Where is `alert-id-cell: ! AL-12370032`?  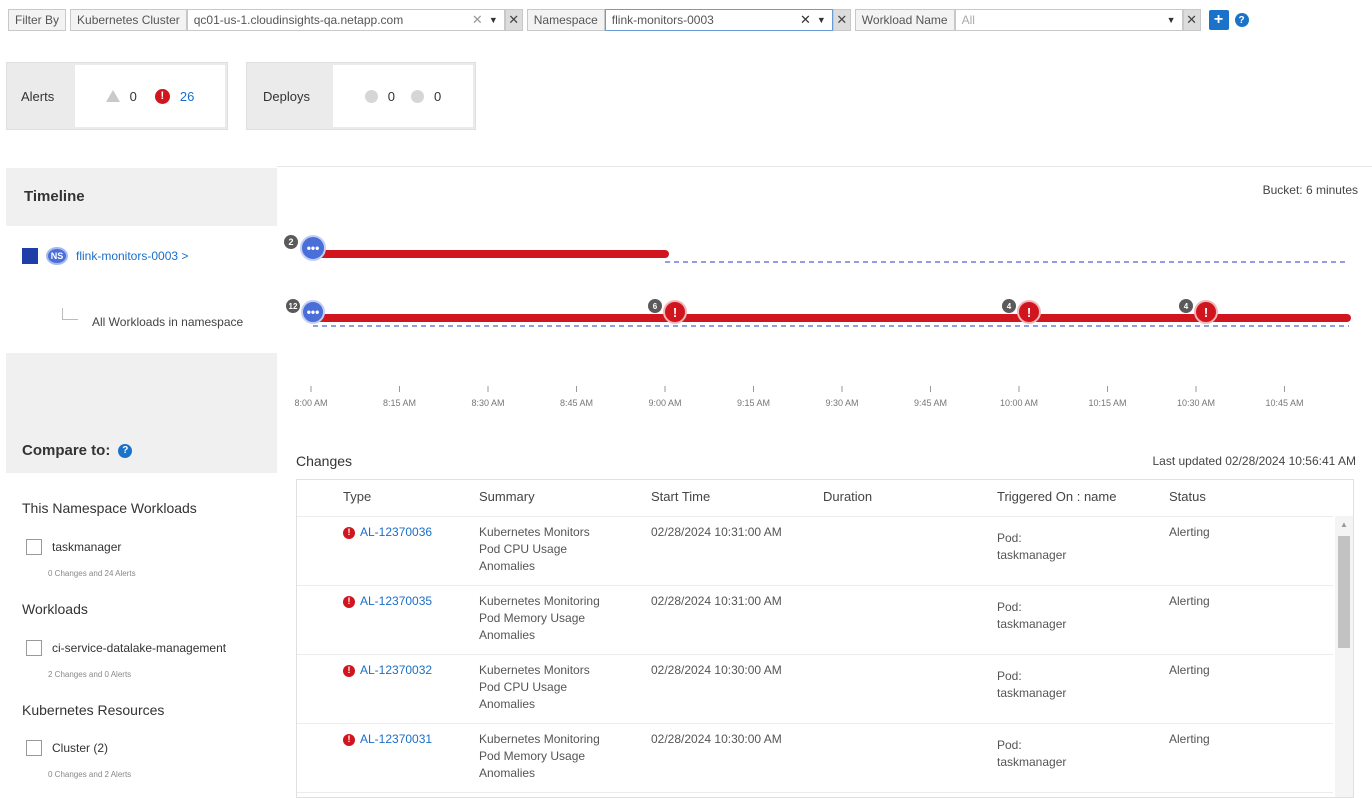 alert-id-cell: ! AL-12370032 is located at coordinates (387, 670).